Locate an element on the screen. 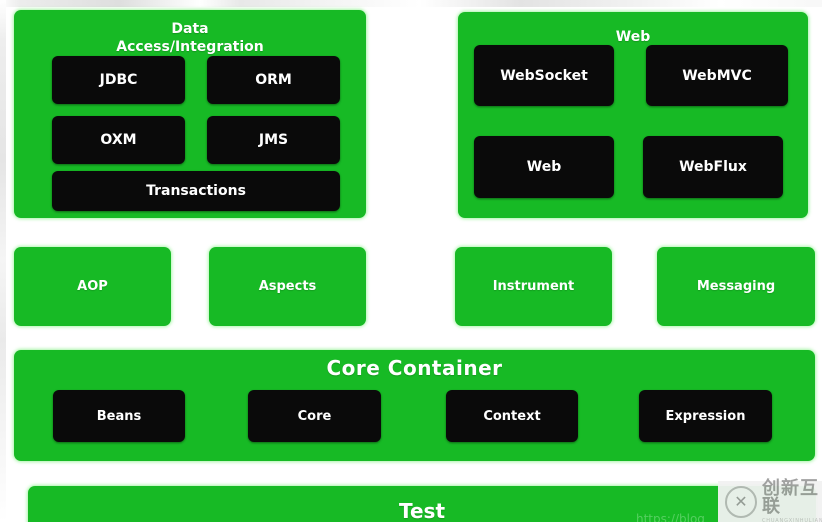 The image size is (822, 522). module-webmvc: WebMVC is located at coordinates (717, 75).